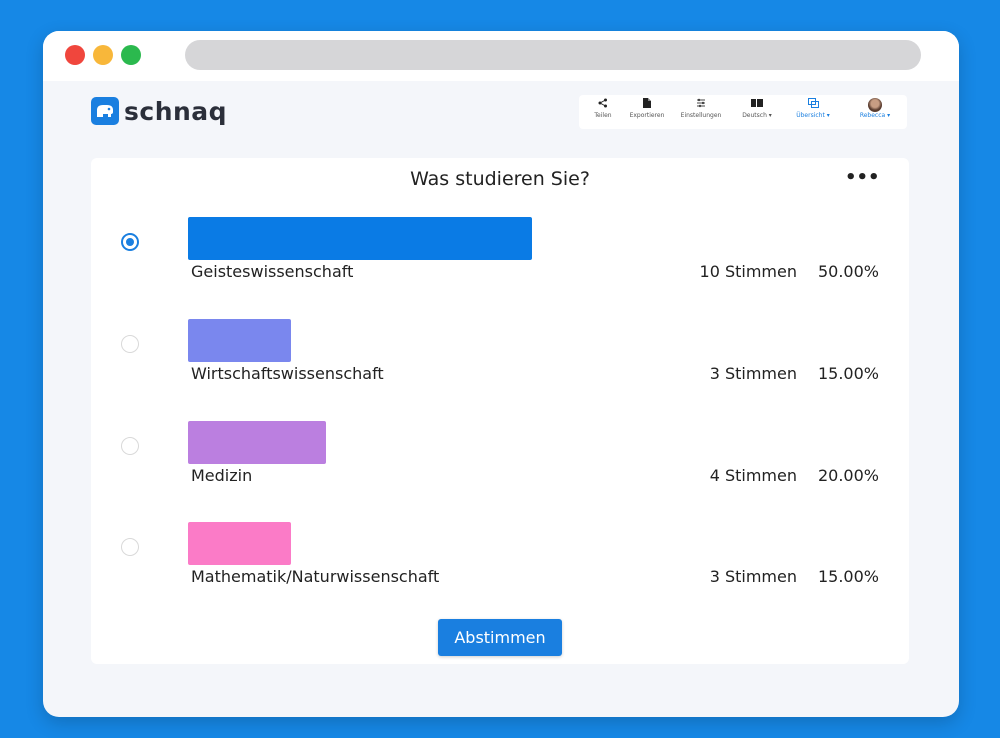 This screenshot has width=1000, height=738. What do you see at coordinates (748, 271) in the screenshot?
I see `option-votes: 10 Stimmen` at bounding box center [748, 271].